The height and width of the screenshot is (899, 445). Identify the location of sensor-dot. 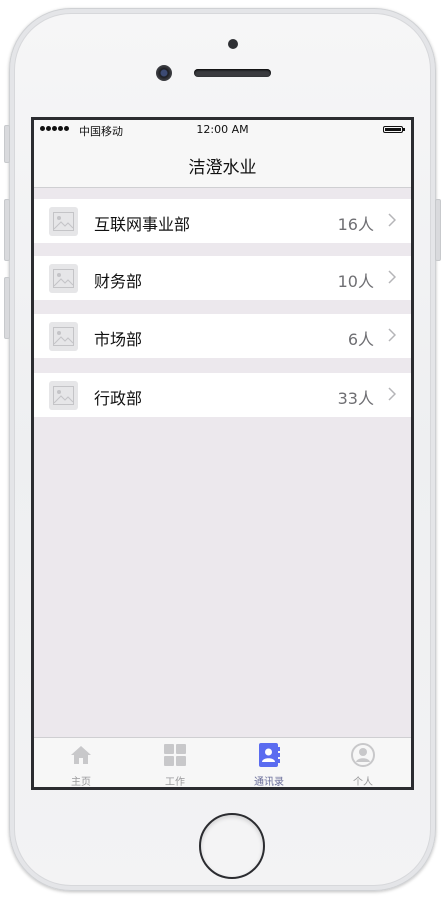
(233, 44).